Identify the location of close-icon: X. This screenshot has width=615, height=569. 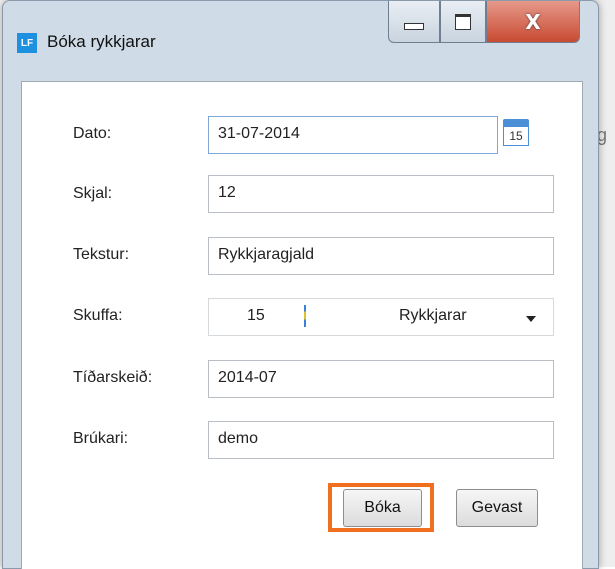
(533, 21).